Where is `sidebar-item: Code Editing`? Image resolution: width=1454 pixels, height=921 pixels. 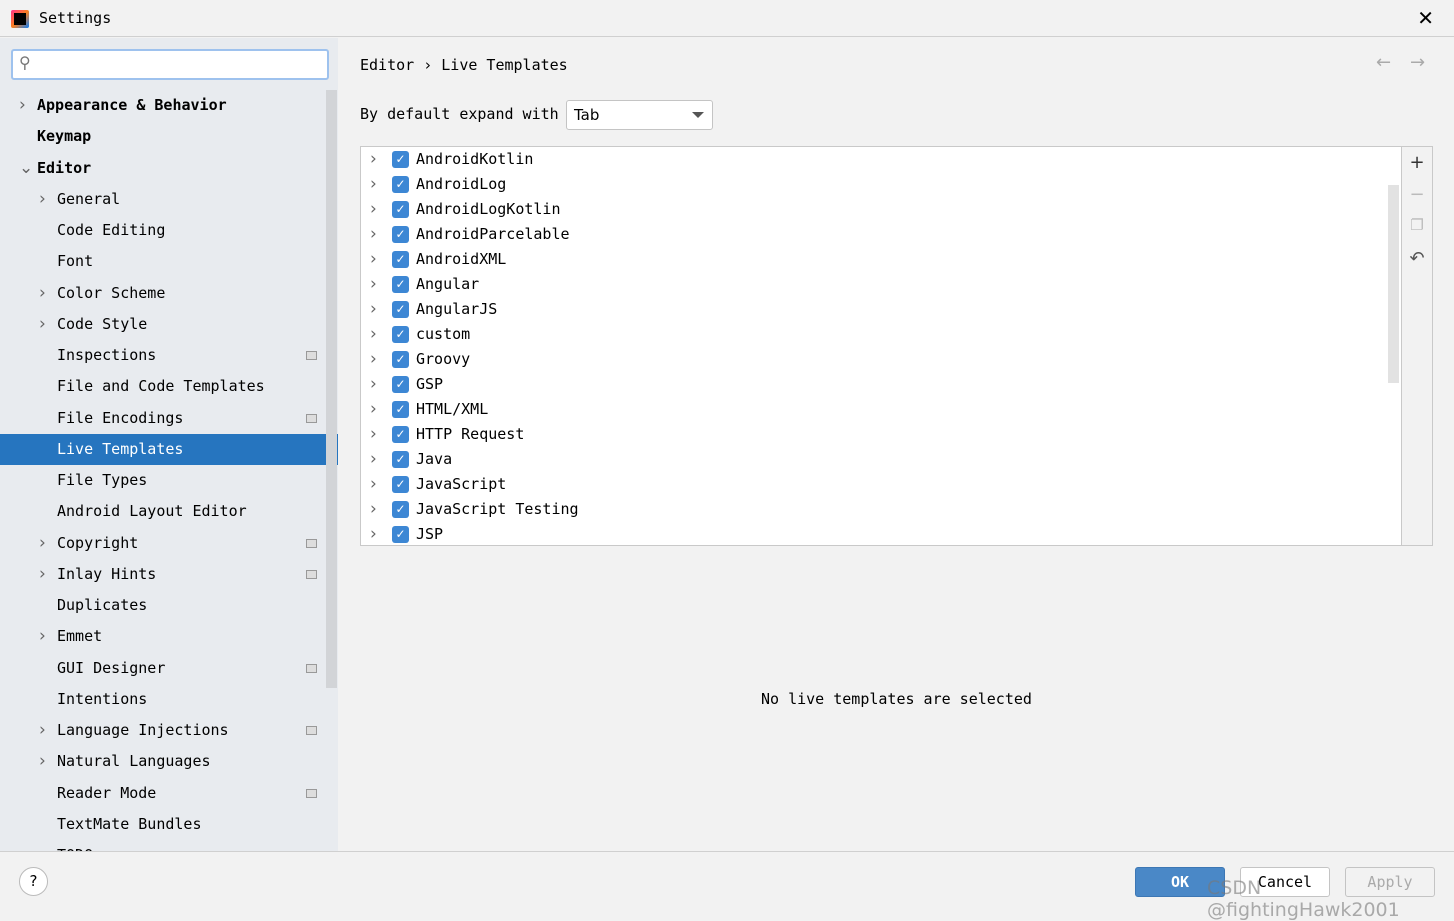 sidebar-item: Code Editing is located at coordinates (169, 230).